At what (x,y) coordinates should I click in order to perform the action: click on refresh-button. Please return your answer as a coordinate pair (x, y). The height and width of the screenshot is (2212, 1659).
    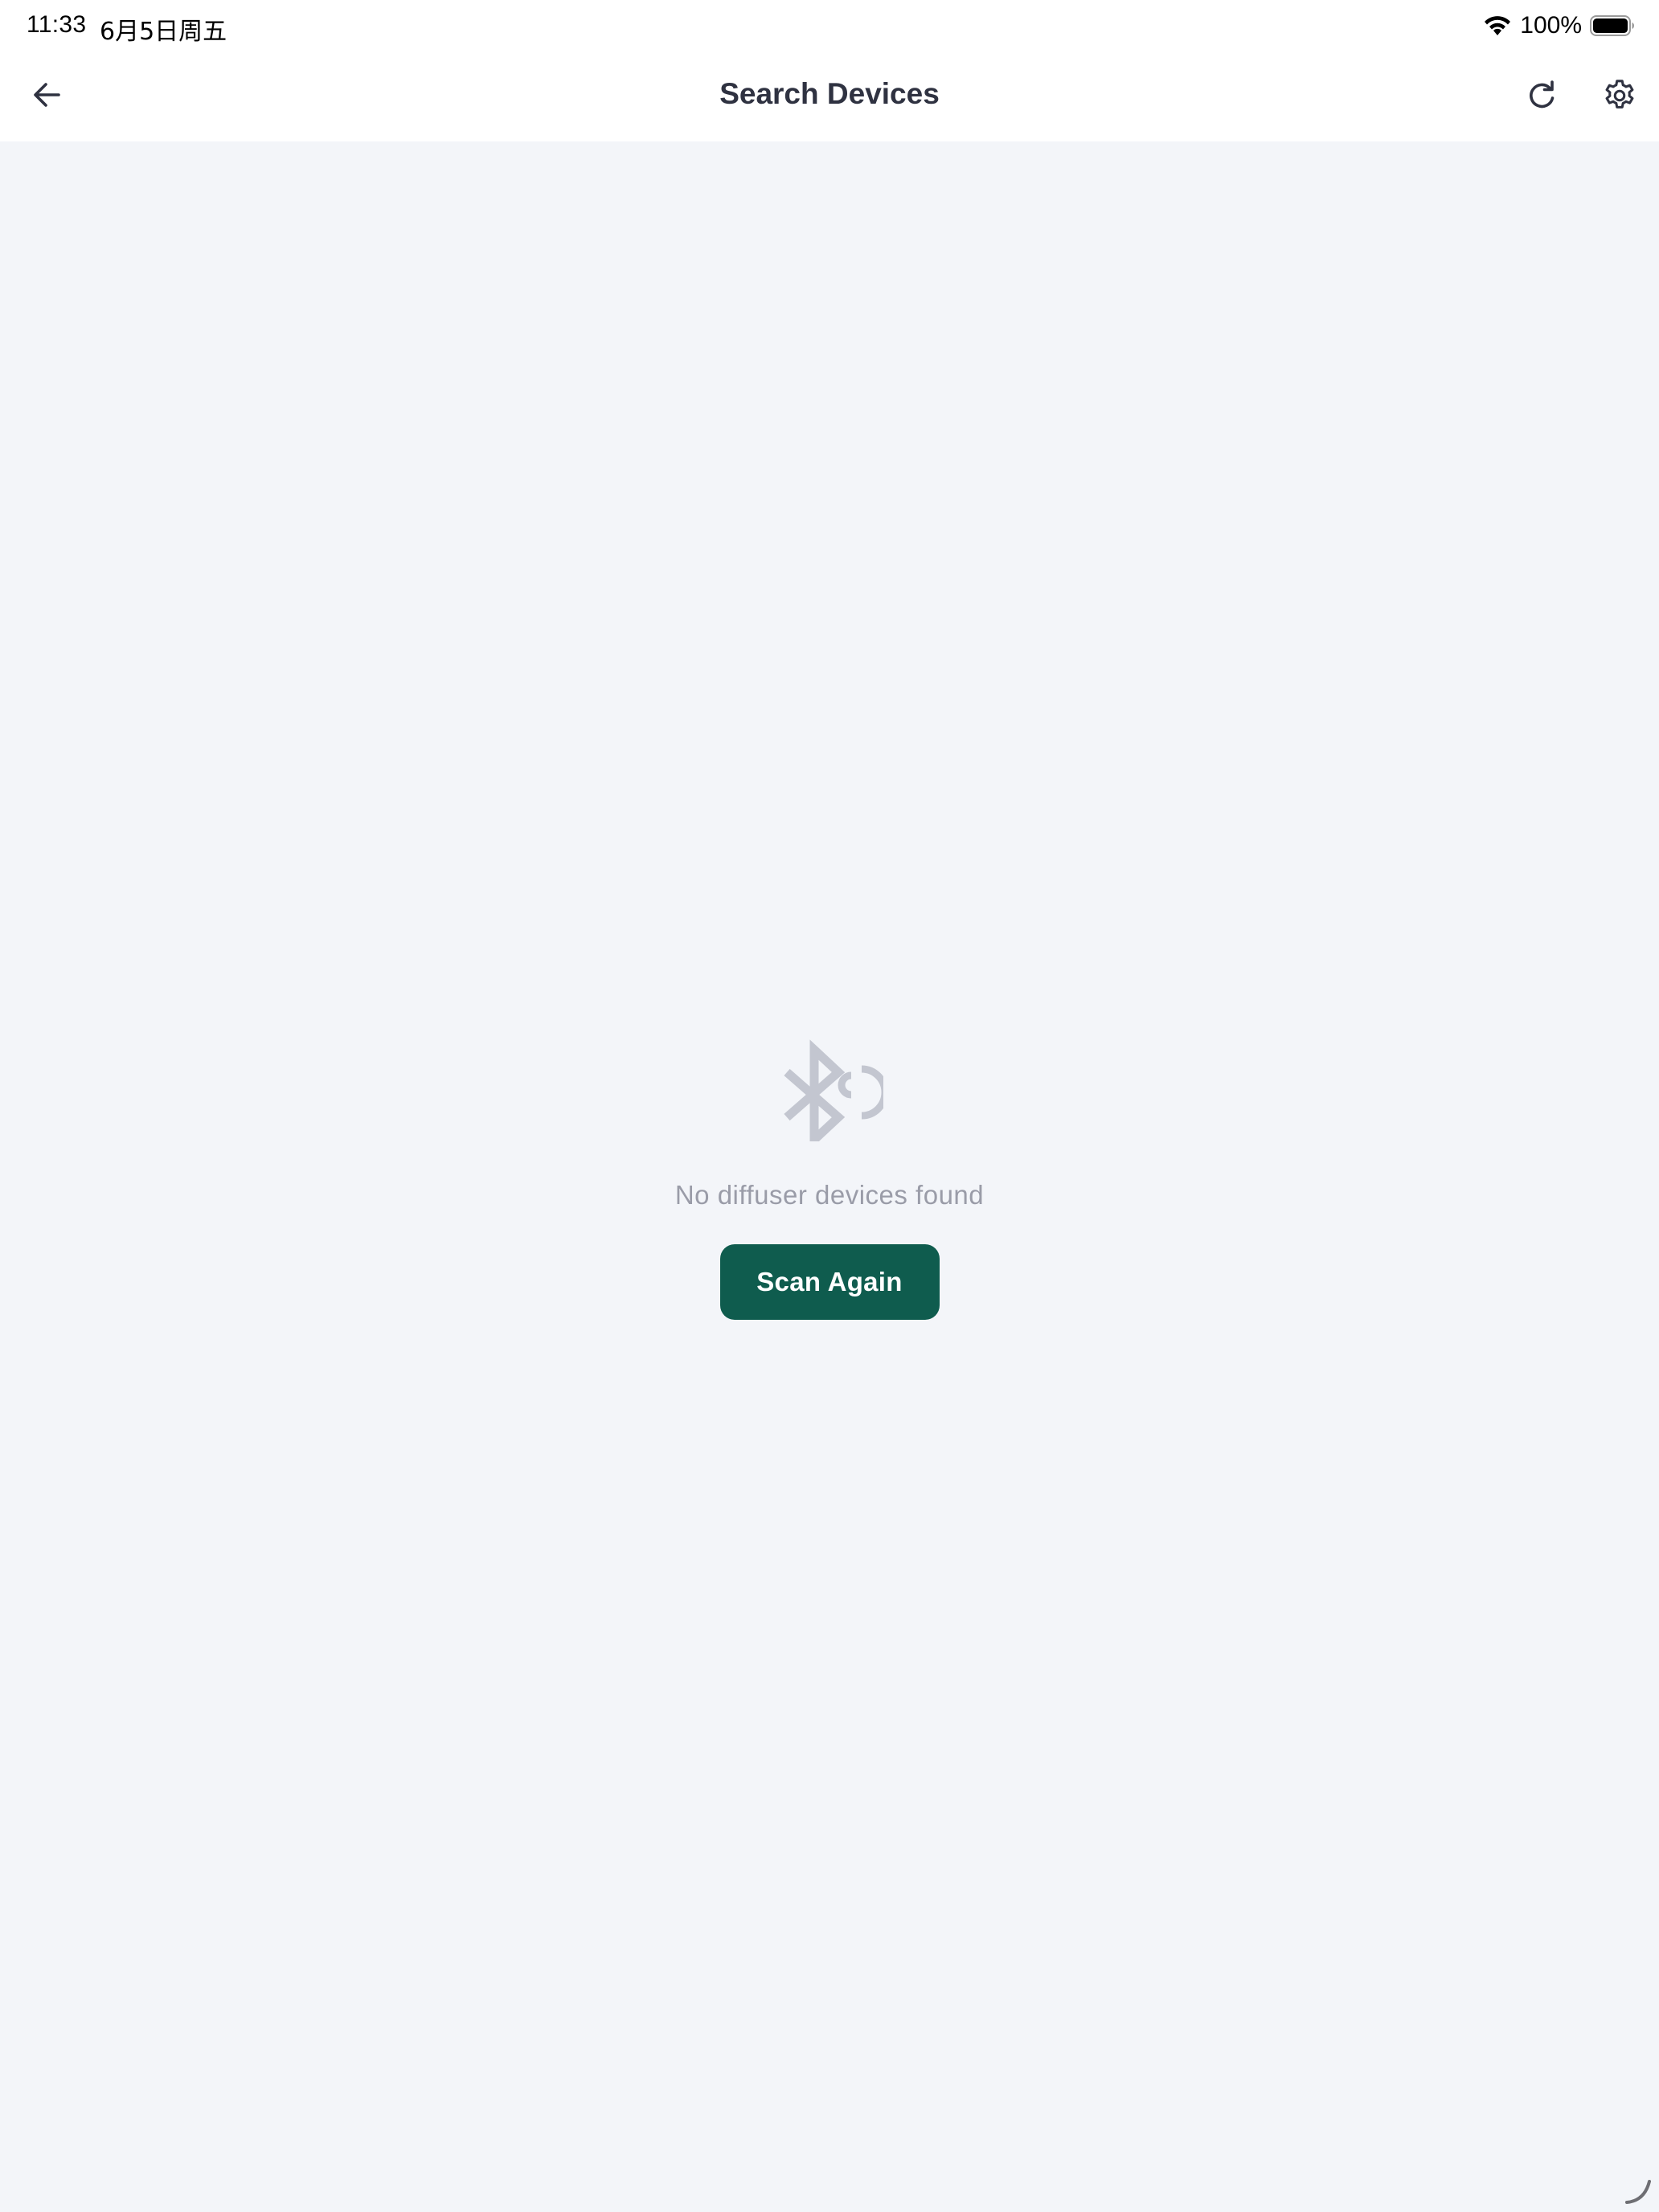
    Looking at the image, I should click on (1542, 95).